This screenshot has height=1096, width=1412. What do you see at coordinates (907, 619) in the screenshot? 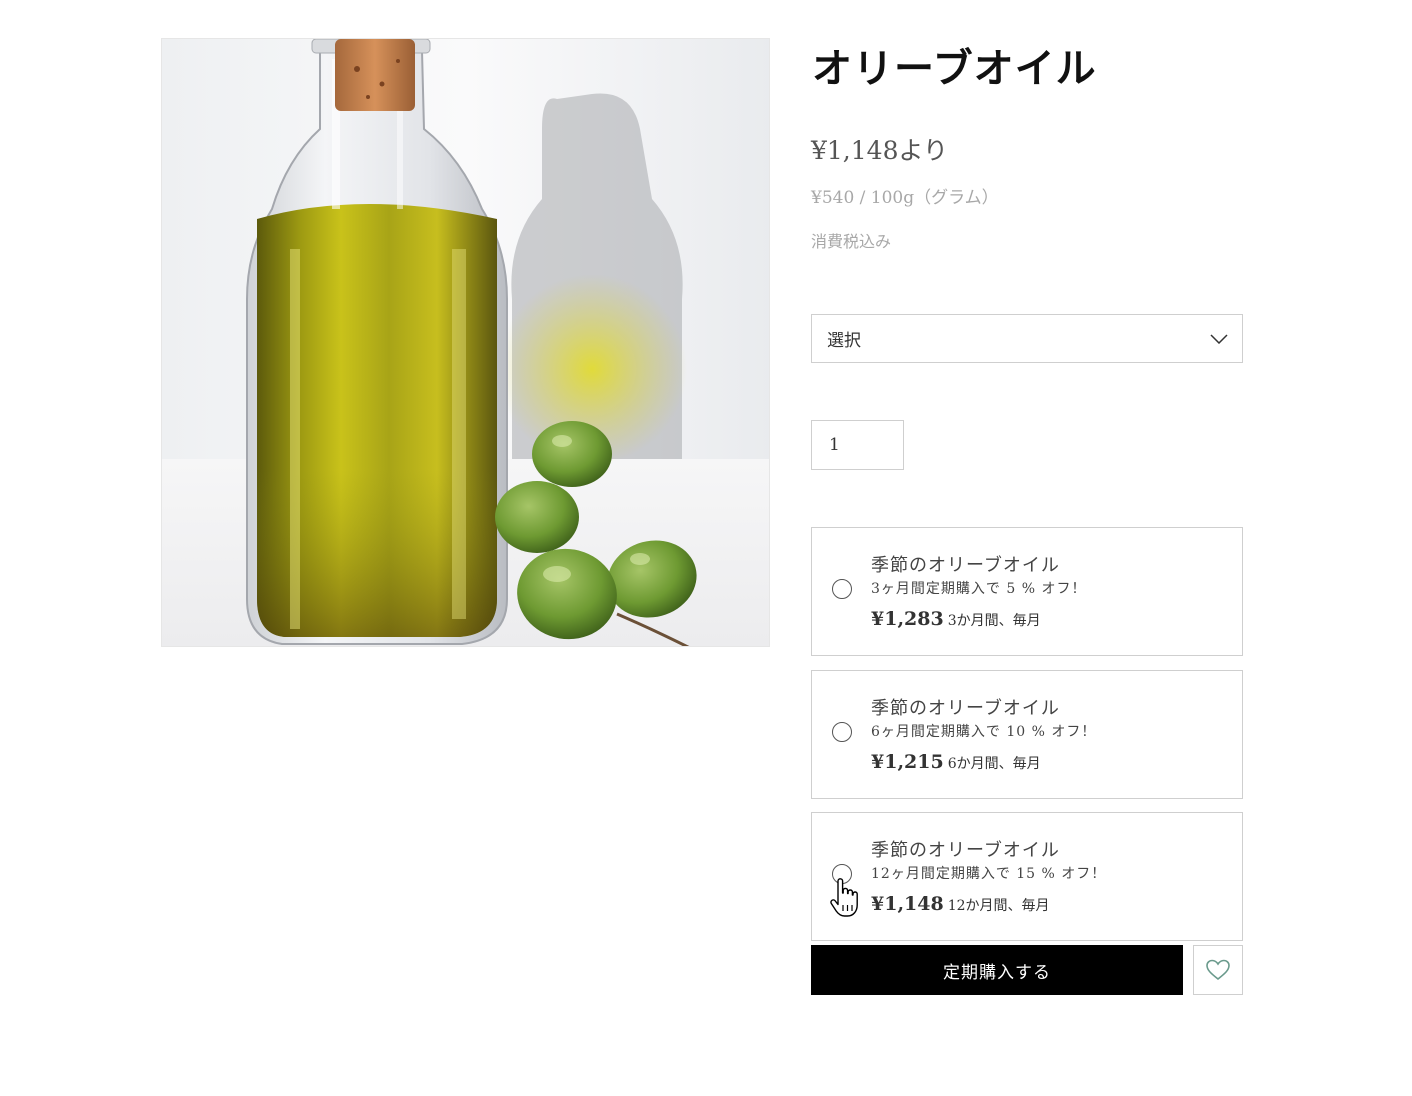
I see `plan-amount: ¥1,283` at bounding box center [907, 619].